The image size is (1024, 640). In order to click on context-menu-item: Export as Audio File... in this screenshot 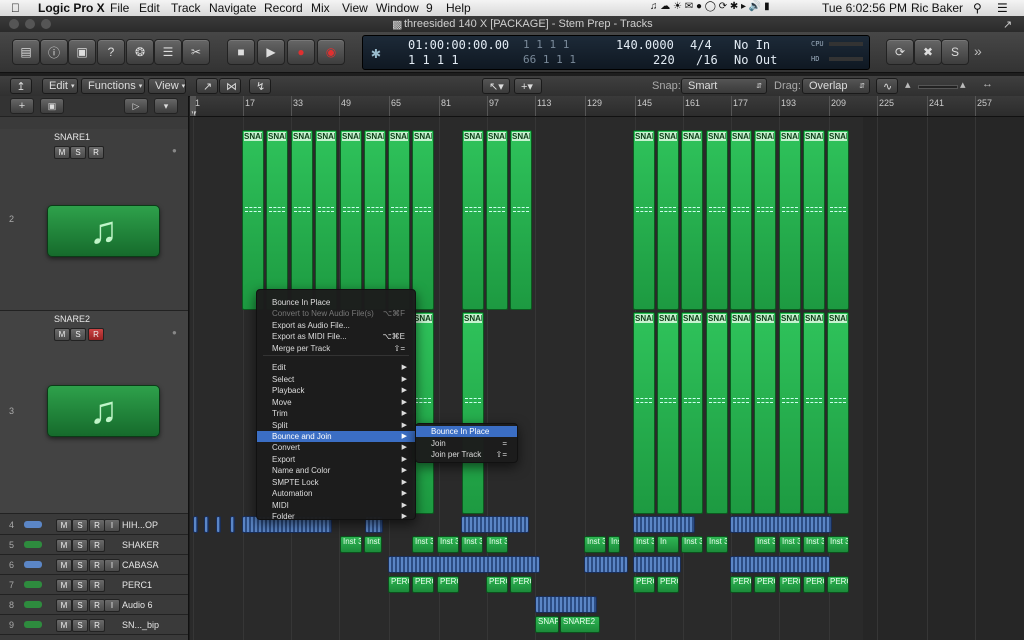, I will do `click(336, 325)`.